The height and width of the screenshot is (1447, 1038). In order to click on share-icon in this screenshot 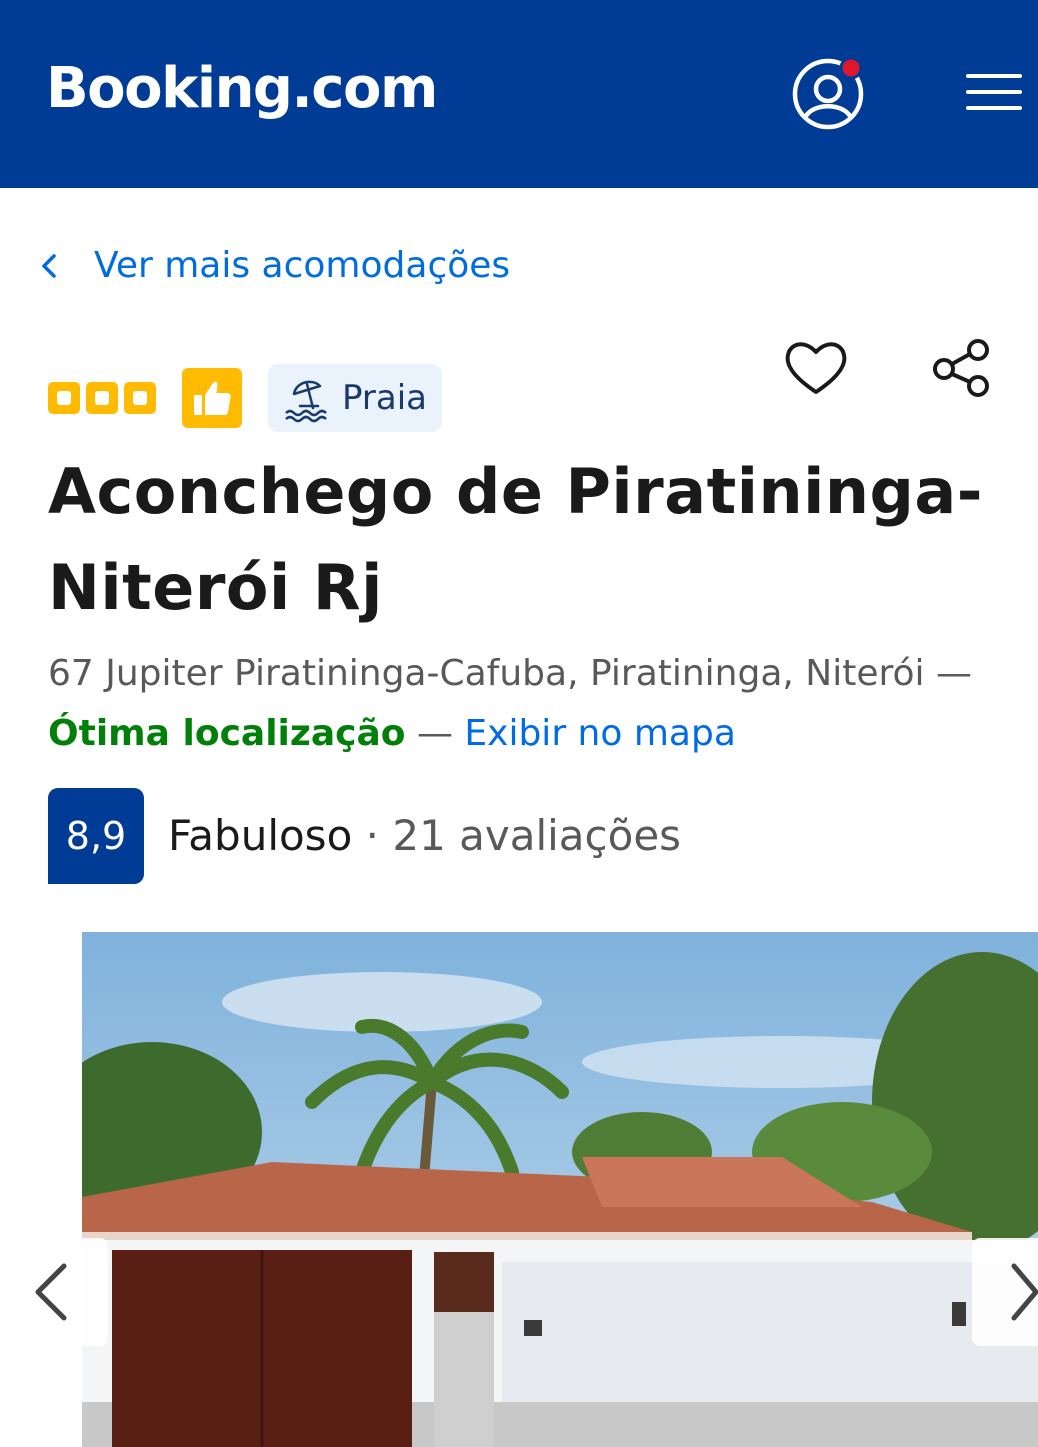, I will do `click(961, 368)`.